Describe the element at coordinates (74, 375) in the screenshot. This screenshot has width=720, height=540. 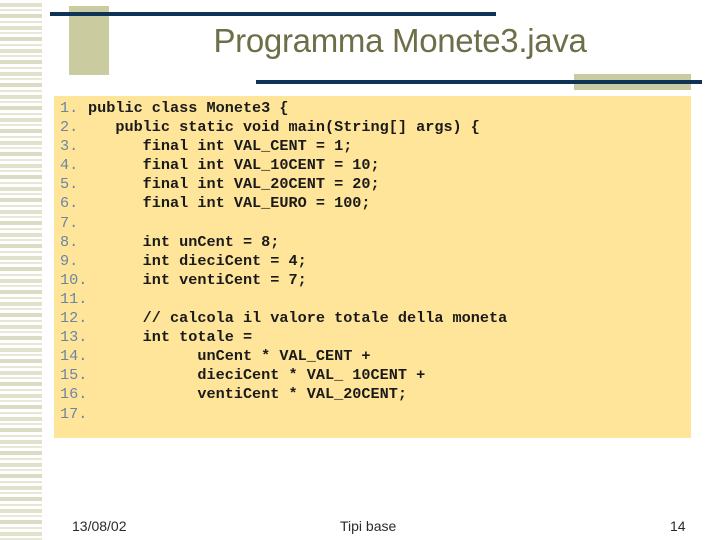
I see `line-number: 15.` at that location.